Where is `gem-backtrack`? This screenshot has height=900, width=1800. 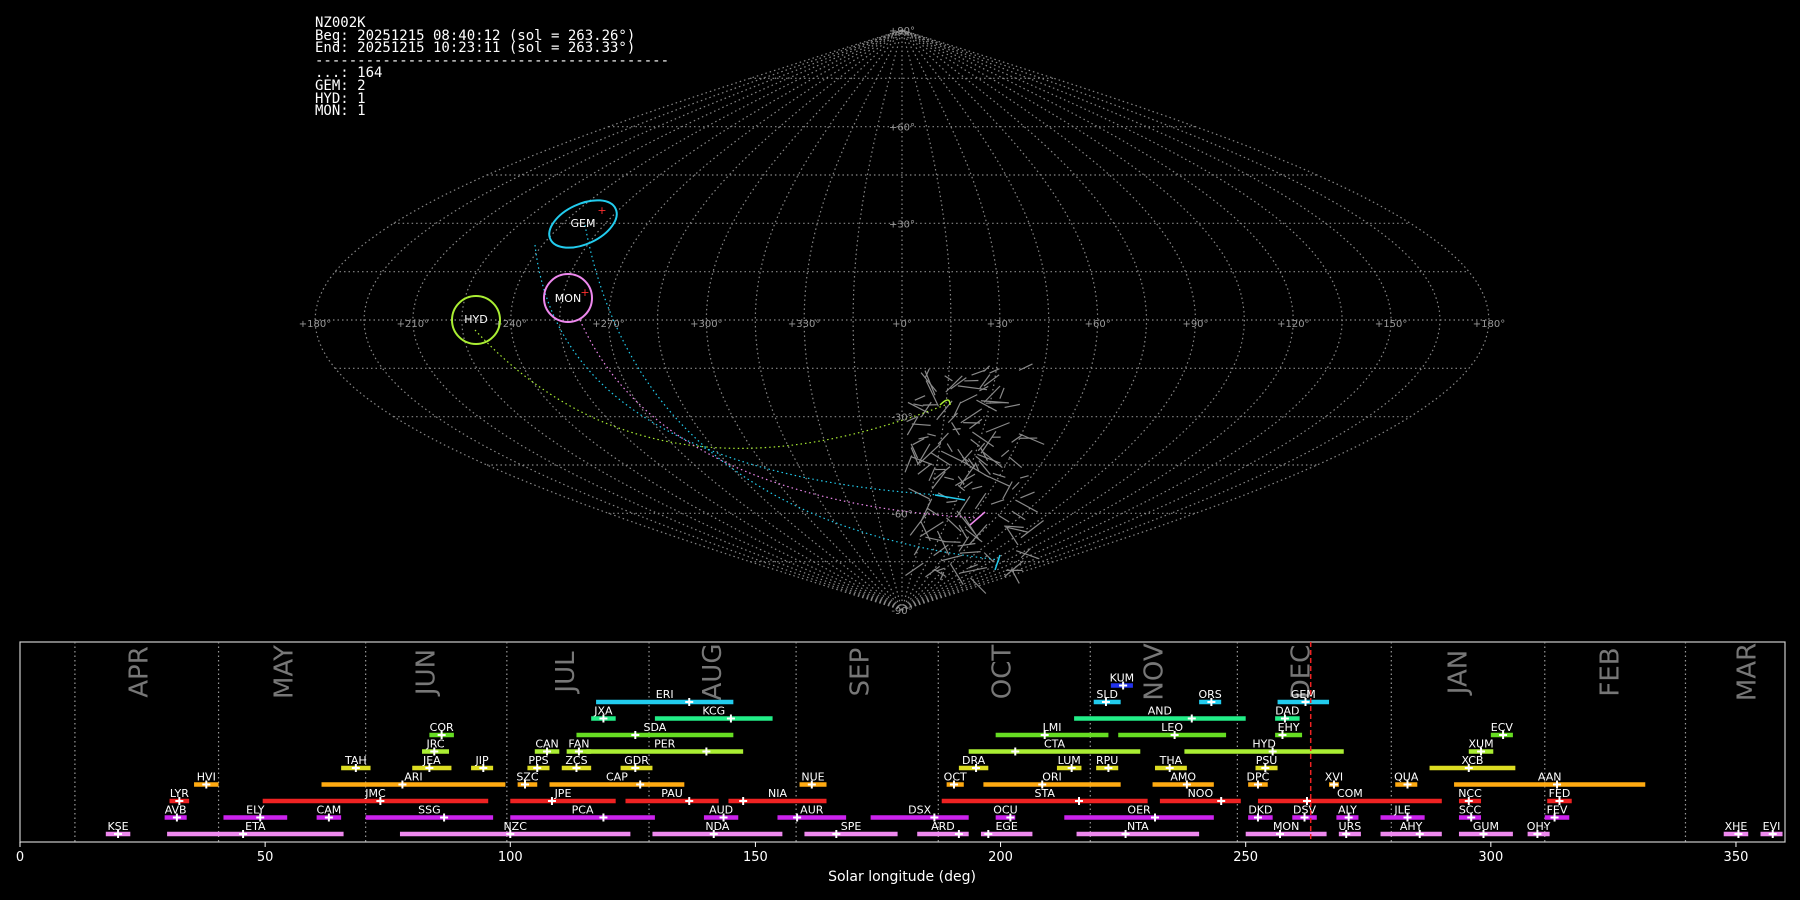 gem-backtrack is located at coordinates (737, 370).